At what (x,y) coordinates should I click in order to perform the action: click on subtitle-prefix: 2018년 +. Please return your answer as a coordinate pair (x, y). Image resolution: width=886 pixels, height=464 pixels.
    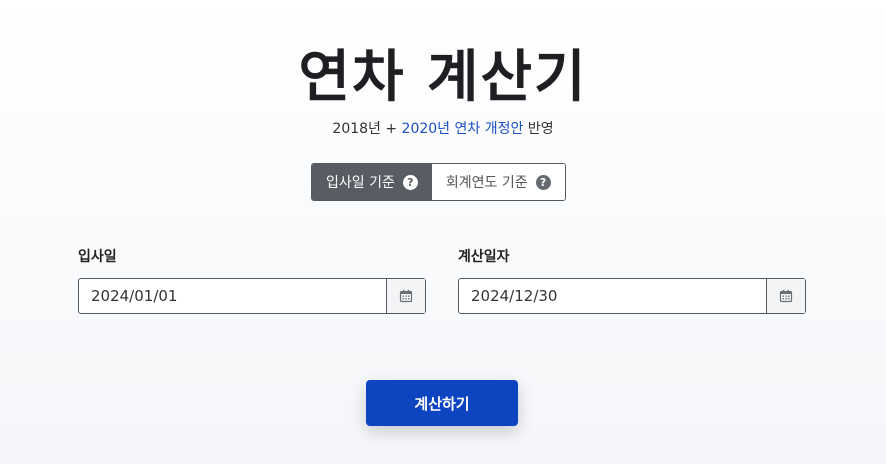
    Looking at the image, I should click on (367, 129).